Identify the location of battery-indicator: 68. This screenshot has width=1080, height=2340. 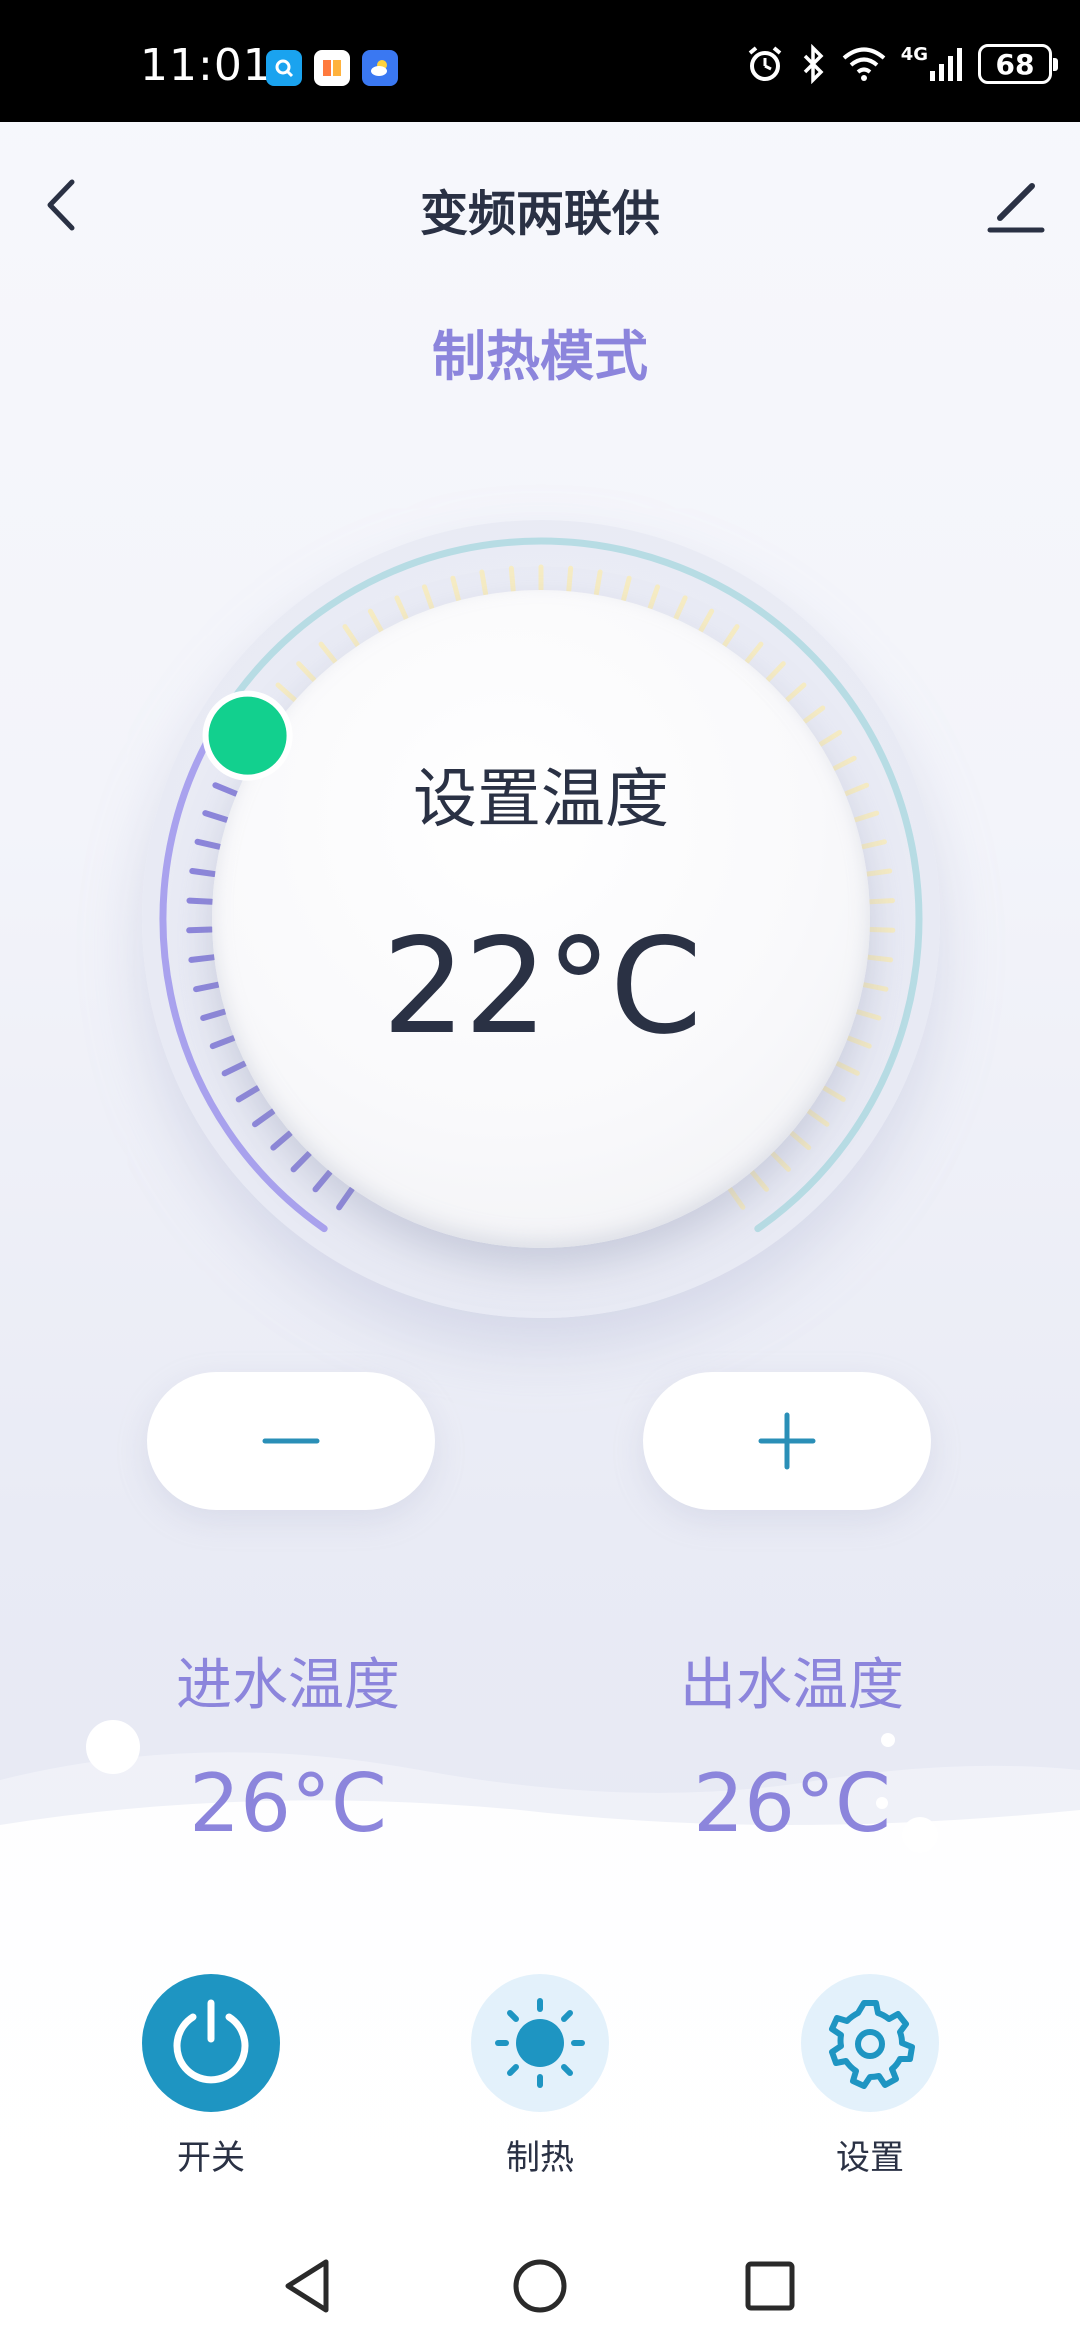
(1018, 64).